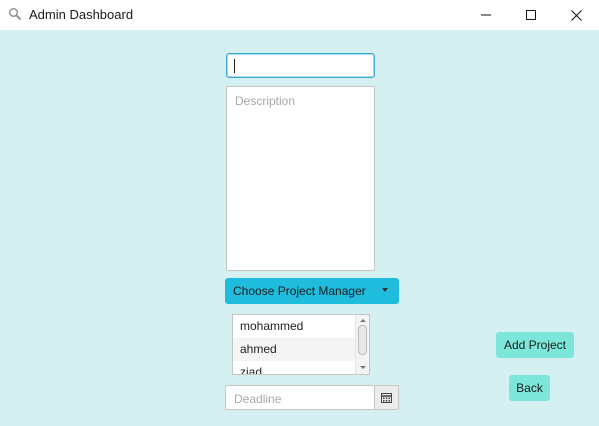 The height and width of the screenshot is (426, 599). What do you see at coordinates (300, 178) in the screenshot?
I see `description-textarea: Description` at bounding box center [300, 178].